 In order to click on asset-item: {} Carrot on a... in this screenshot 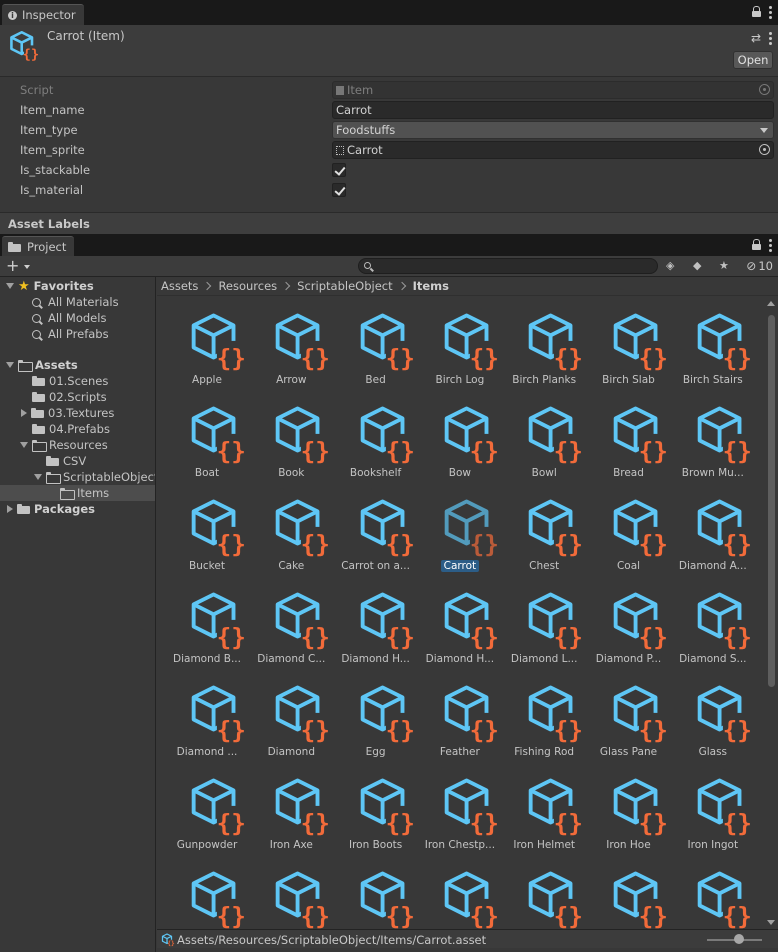, I will do `click(376, 529)`.